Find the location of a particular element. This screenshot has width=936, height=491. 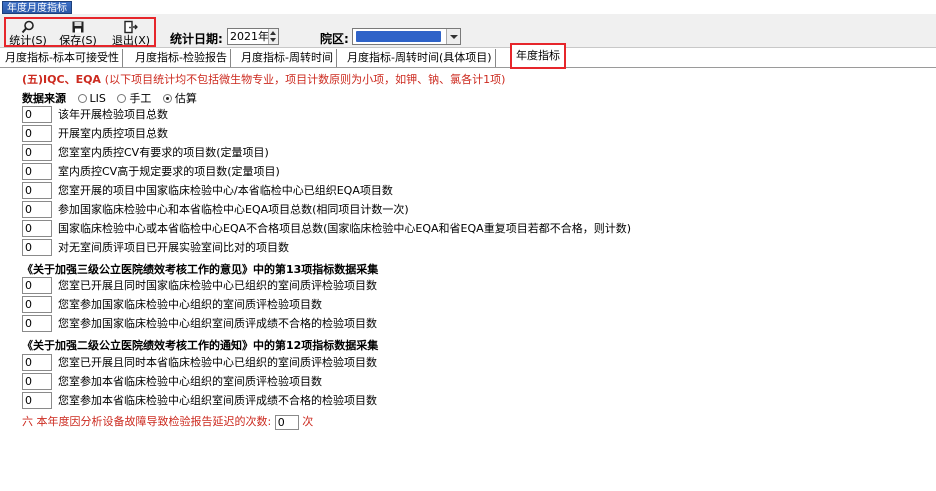

report-delay-count-input: 0 is located at coordinates (286, 422).